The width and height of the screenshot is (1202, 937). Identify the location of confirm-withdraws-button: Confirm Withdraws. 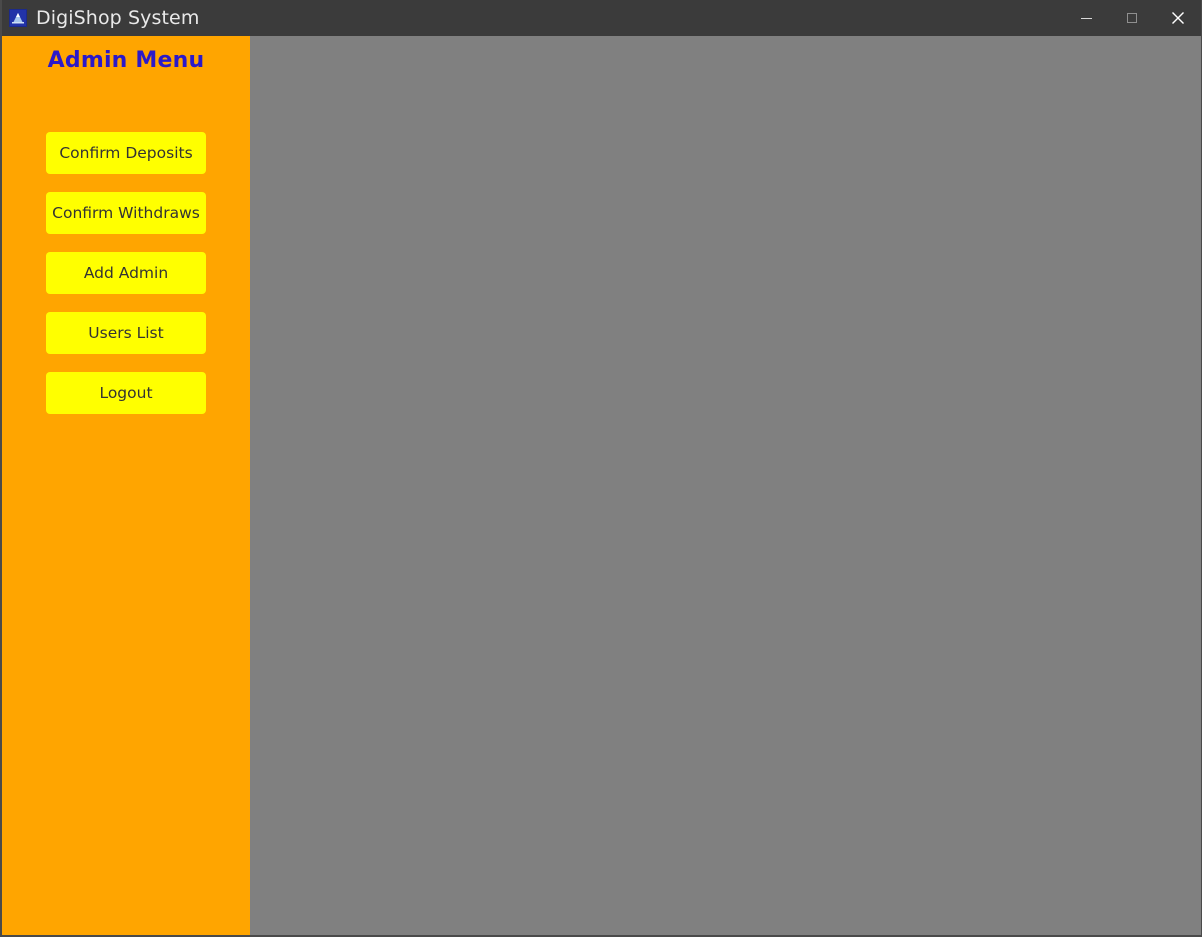
(126, 213).